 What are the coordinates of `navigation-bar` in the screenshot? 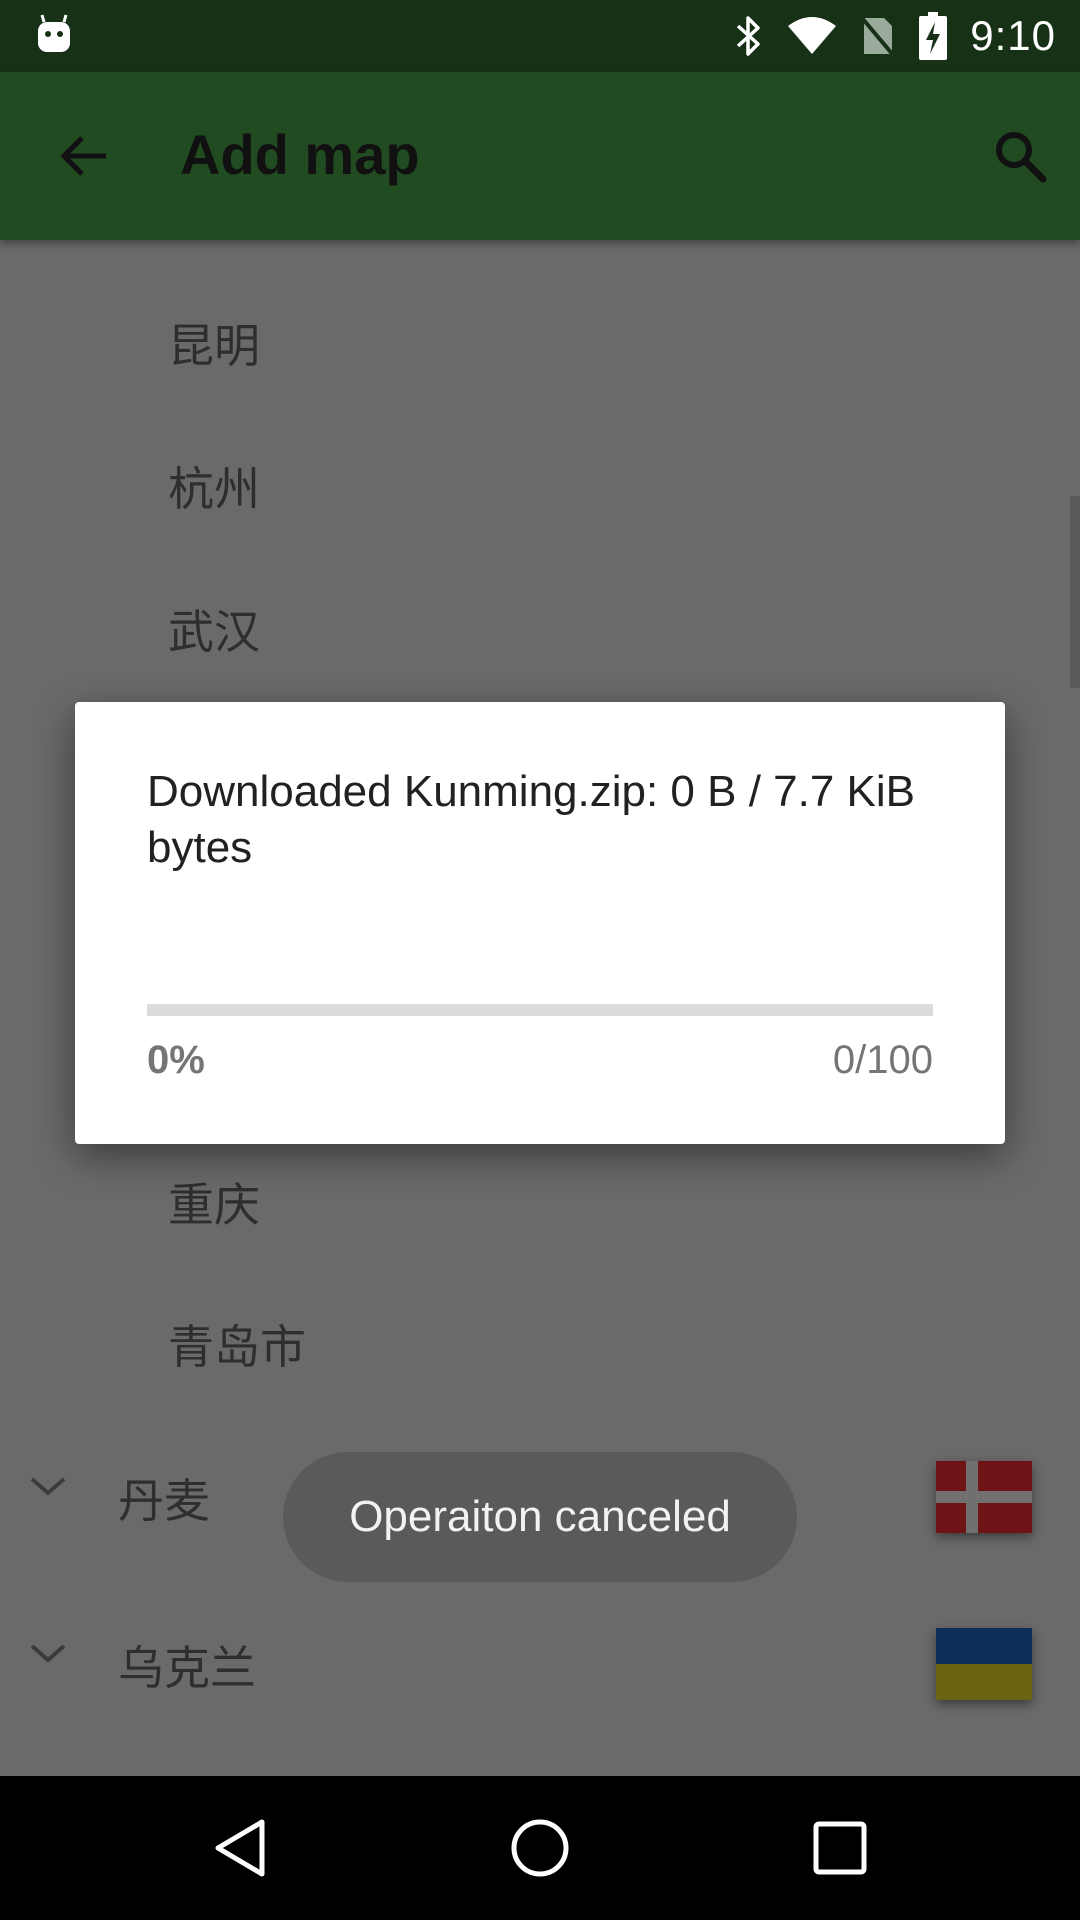 It's located at (540, 1848).